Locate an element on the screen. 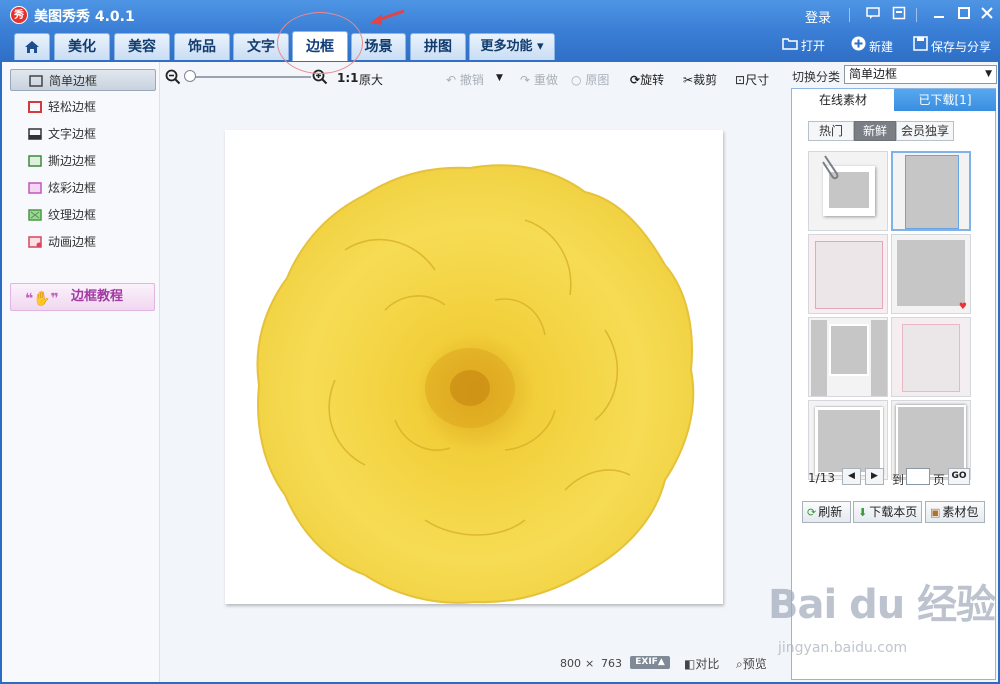 Image resolution: width=1000 pixels, height=684 pixels. minimize-icon is located at coordinates (939, 15).